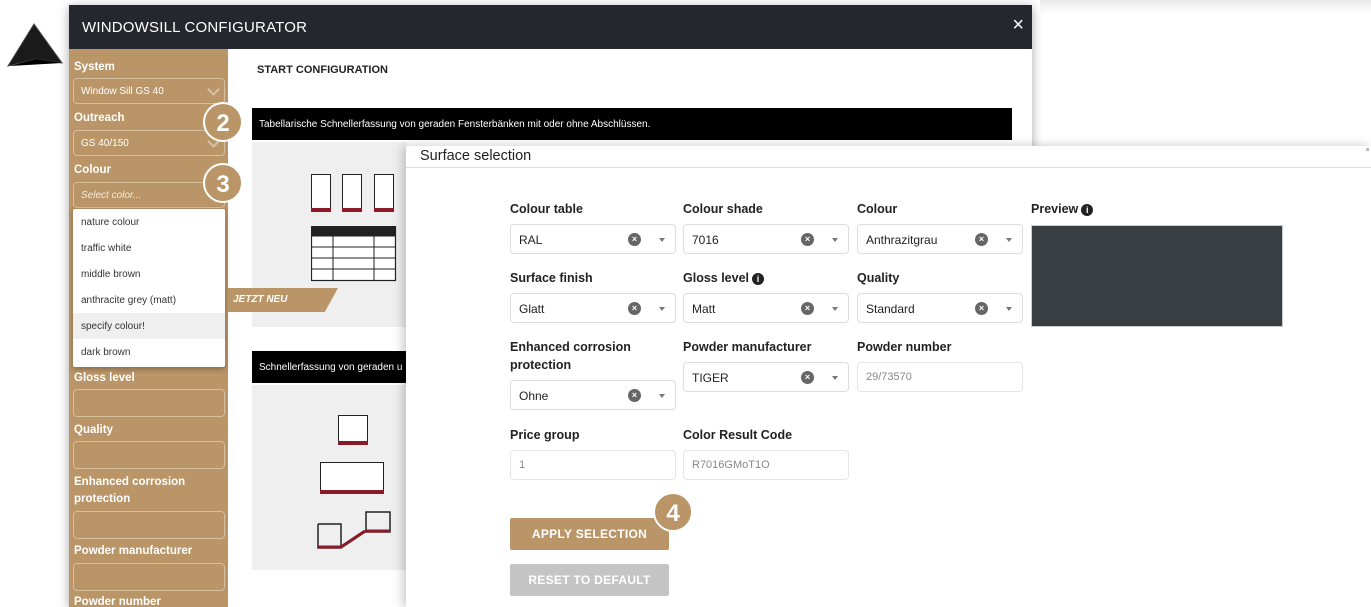  I want to click on quality-select: Standard ×, so click(940, 308).